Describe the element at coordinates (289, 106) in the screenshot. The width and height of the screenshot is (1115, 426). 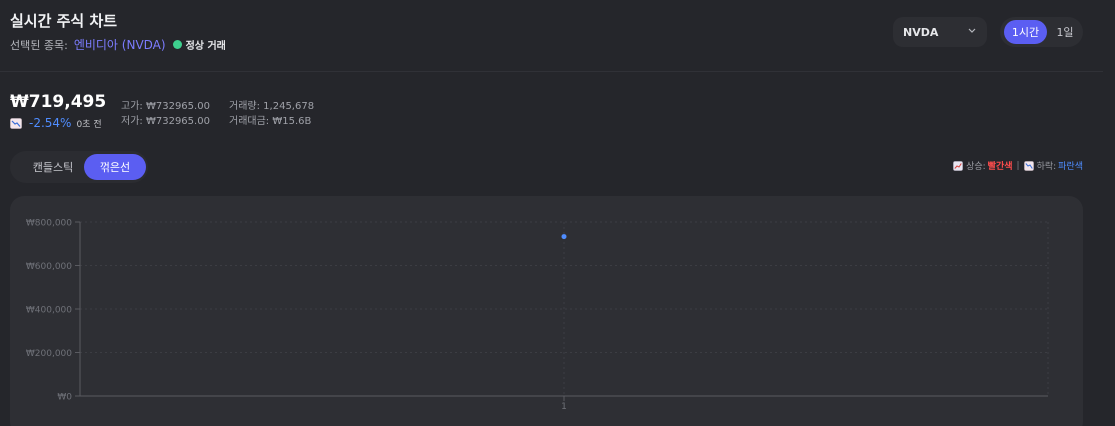
I see `volume-value: 1,245,678` at that location.